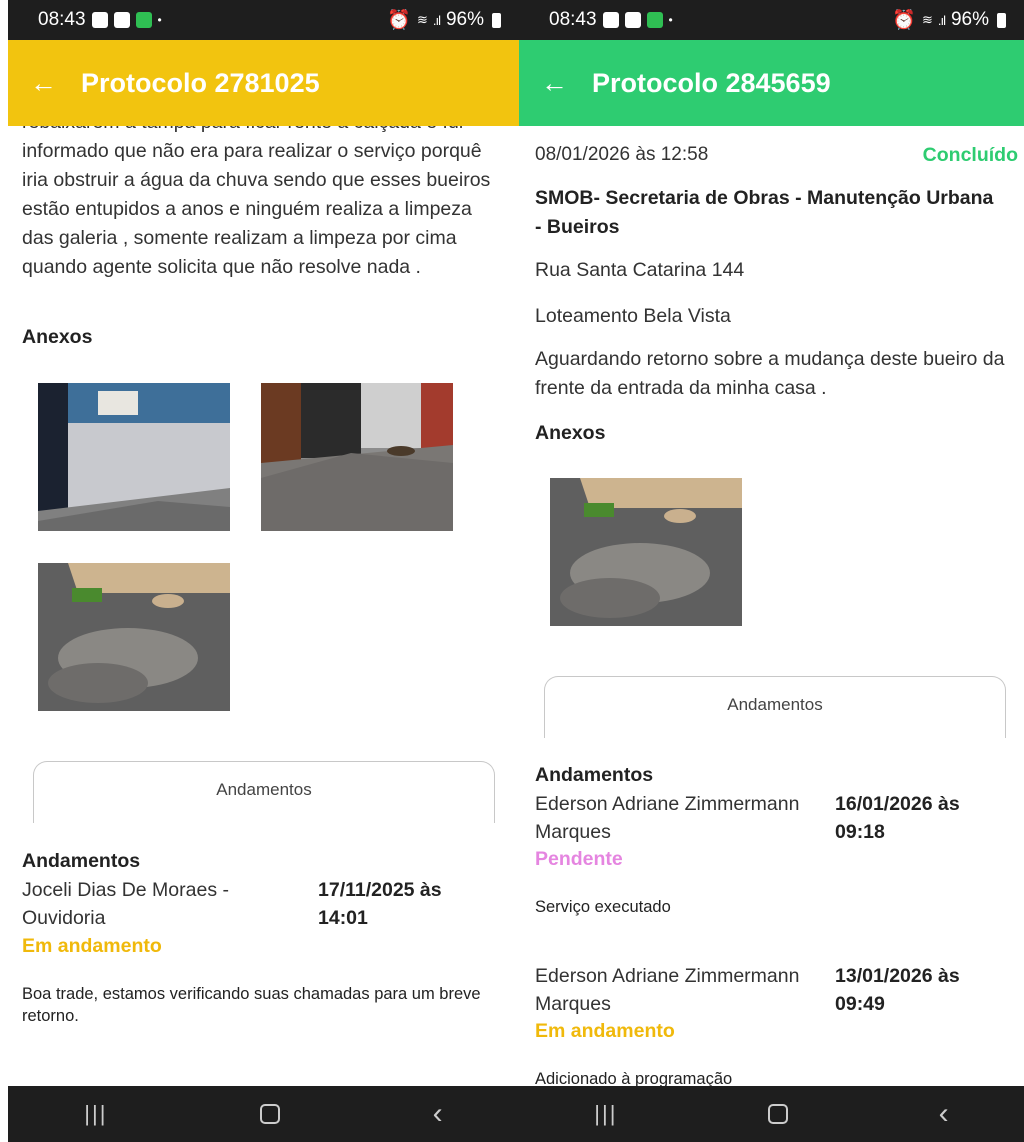 Image resolution: width=1024 pixels, height=1142 pixels. Describe the element at coordinates (633, 316) in the screenshot. I see `neighborhood-text: Loteamento Bela Vista` at that location.